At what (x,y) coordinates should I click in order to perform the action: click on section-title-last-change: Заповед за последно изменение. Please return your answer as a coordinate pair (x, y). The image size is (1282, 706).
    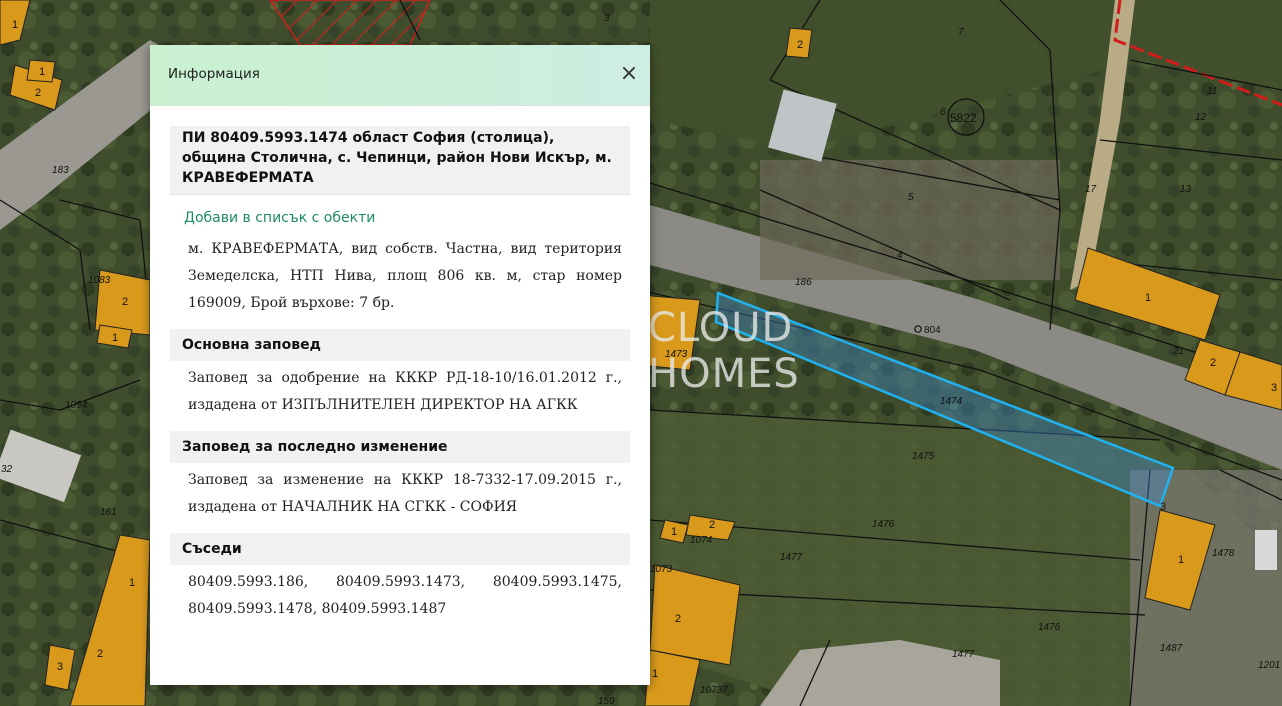
    Looking at the image, I should click on (400, 447).